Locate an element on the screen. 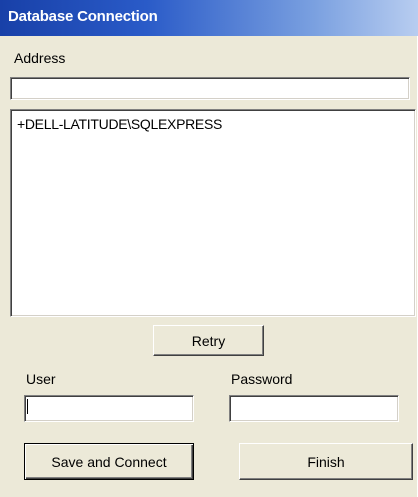 The height and width of the screenshot is (497, 418). text-caret is located at coordinates (27, 406).